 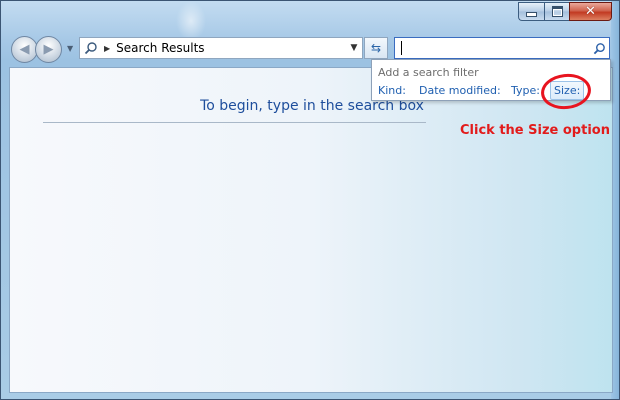 I want to click on hint-divider, so click(x=234, y=122).